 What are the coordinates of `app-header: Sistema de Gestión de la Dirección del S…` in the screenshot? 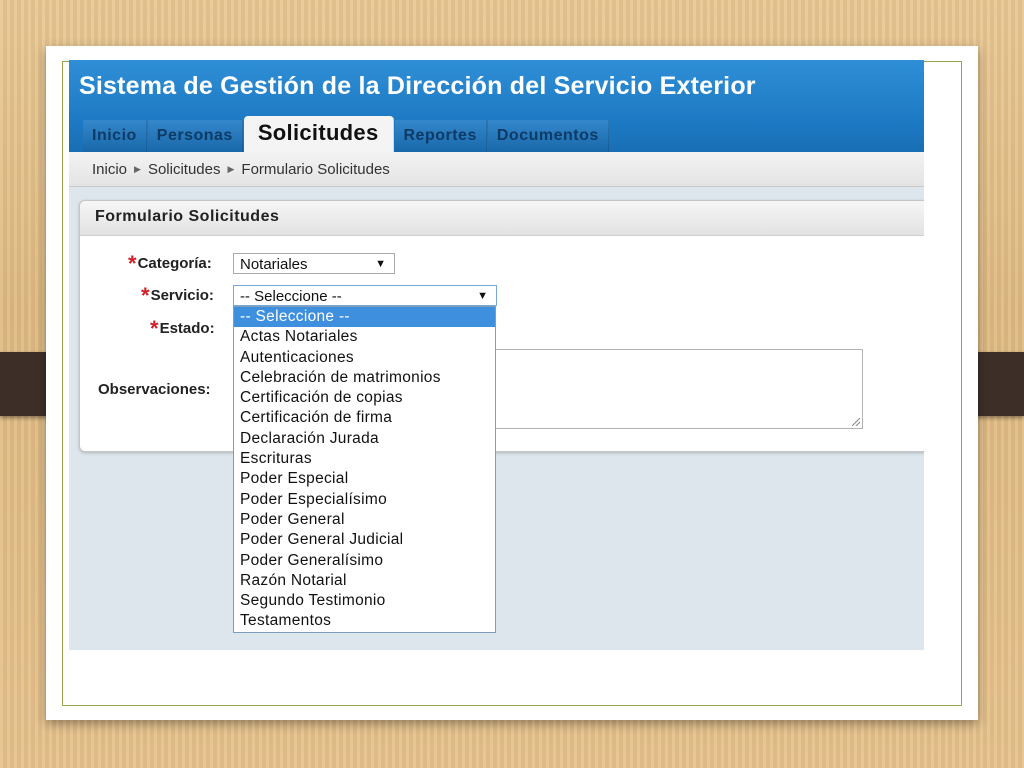 It's located at (496, 106).